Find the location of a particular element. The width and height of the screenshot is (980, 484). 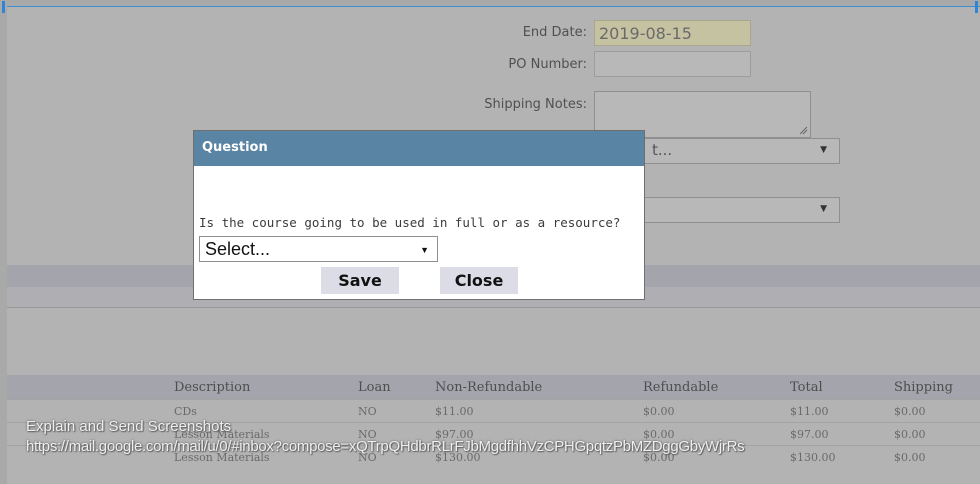

frame-corner-right is located at coordinates (976, 7).